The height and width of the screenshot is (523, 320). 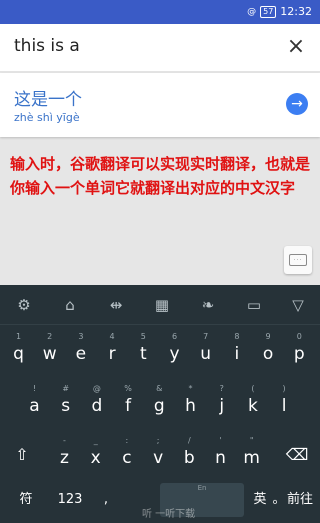 What do you see at coordinates (254, 305) in the screenshot?
I see `comment-icon: ▭` at bounding box center [254, 305].